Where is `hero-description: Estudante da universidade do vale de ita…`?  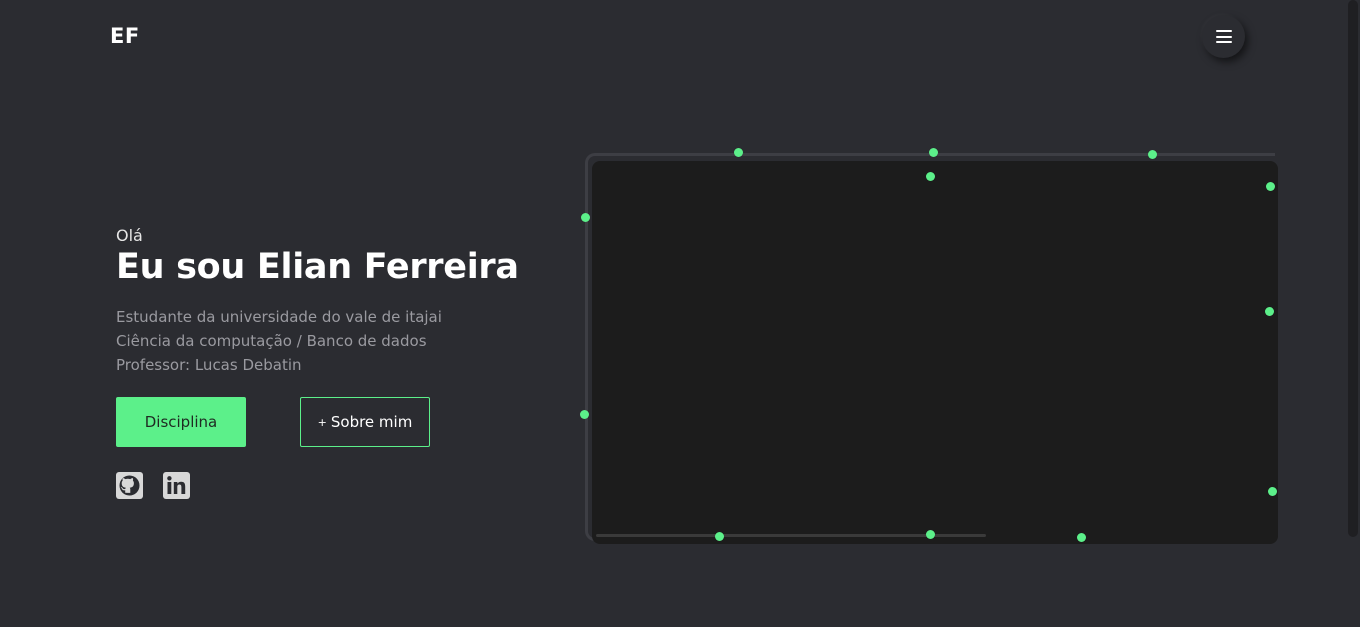
hero-description: Estudante da universidade do vale de ita… is located at coordinates (326, 341).